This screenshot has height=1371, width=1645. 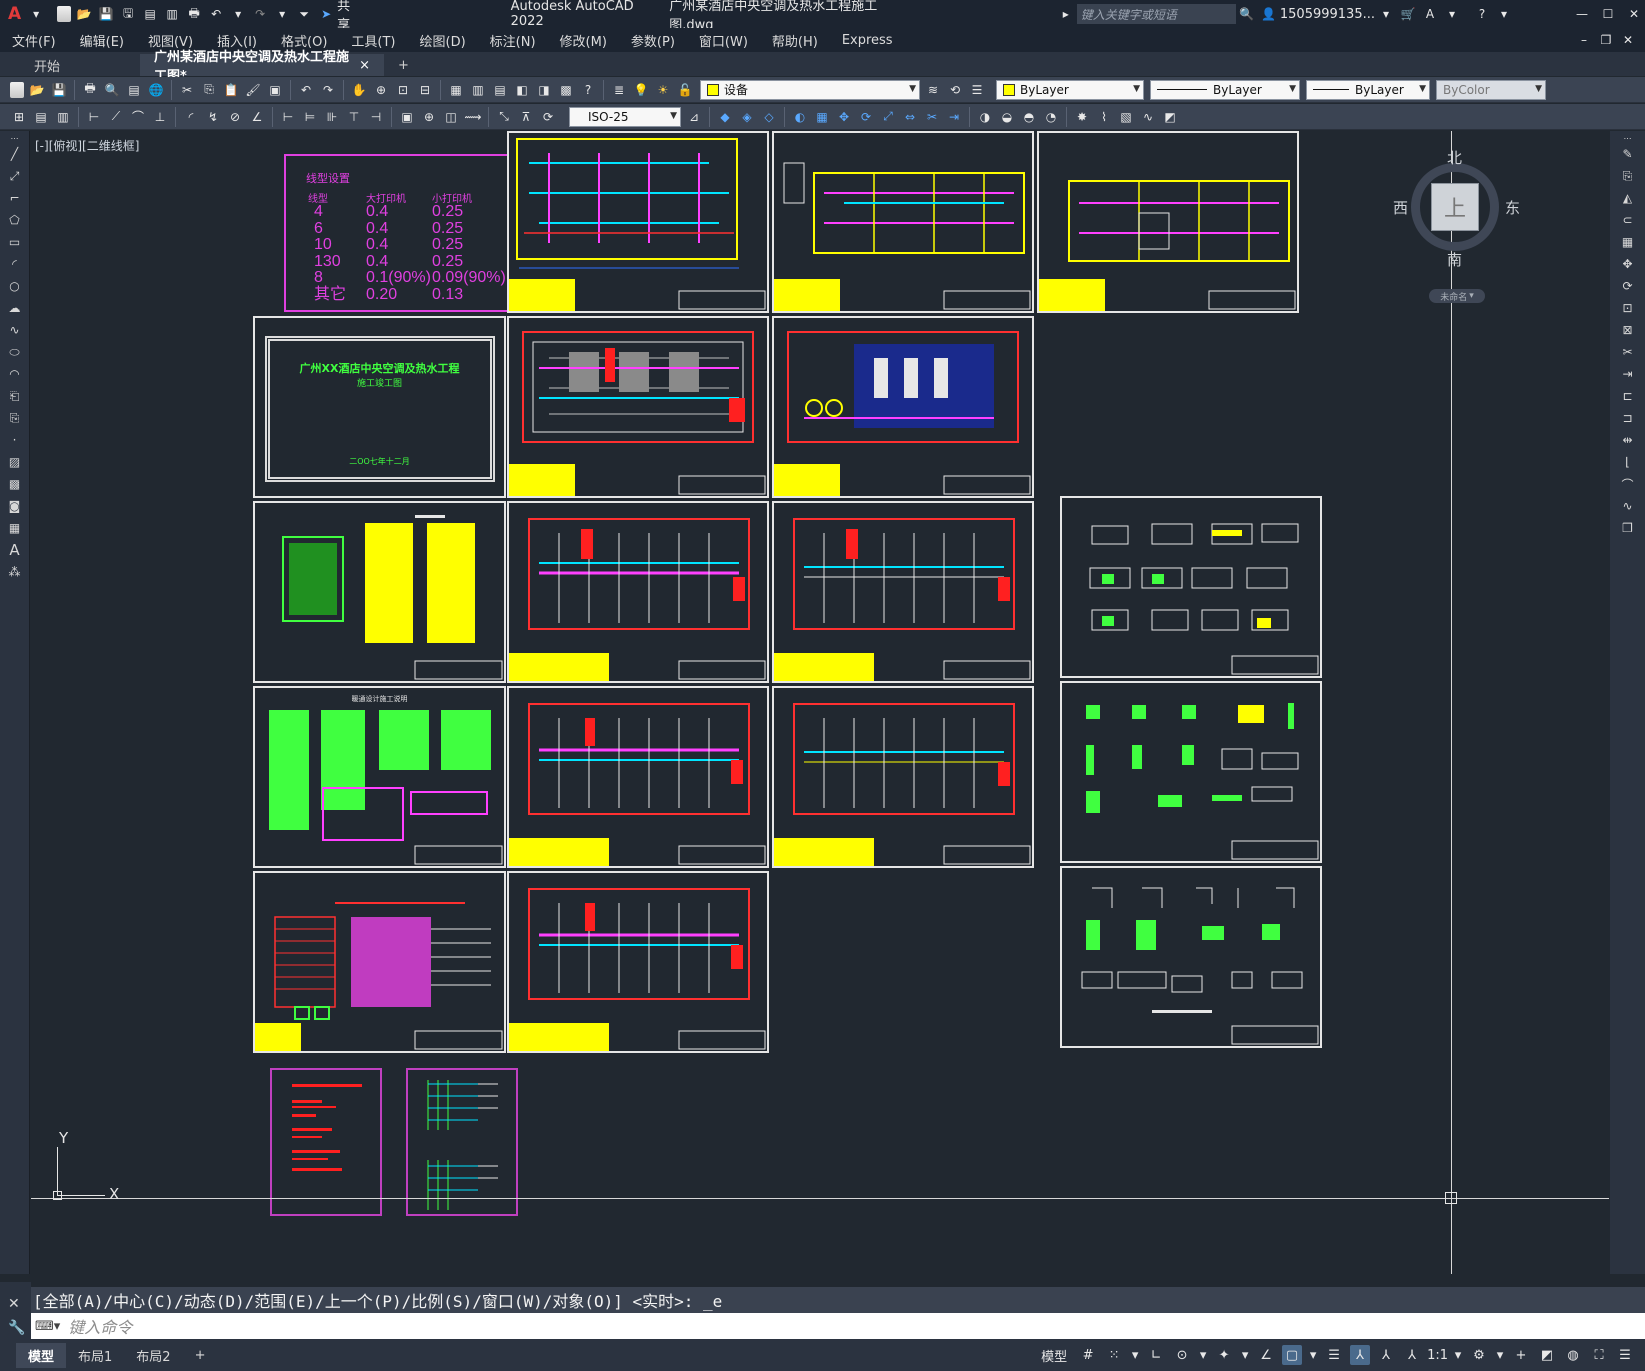 I want to click on cut-icon: ✂, so click(x=187, y=90).